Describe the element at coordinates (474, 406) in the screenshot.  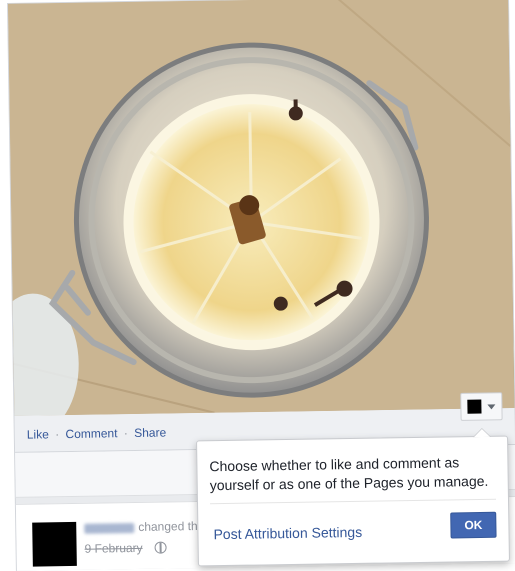
I see `page-avatar` at that location.